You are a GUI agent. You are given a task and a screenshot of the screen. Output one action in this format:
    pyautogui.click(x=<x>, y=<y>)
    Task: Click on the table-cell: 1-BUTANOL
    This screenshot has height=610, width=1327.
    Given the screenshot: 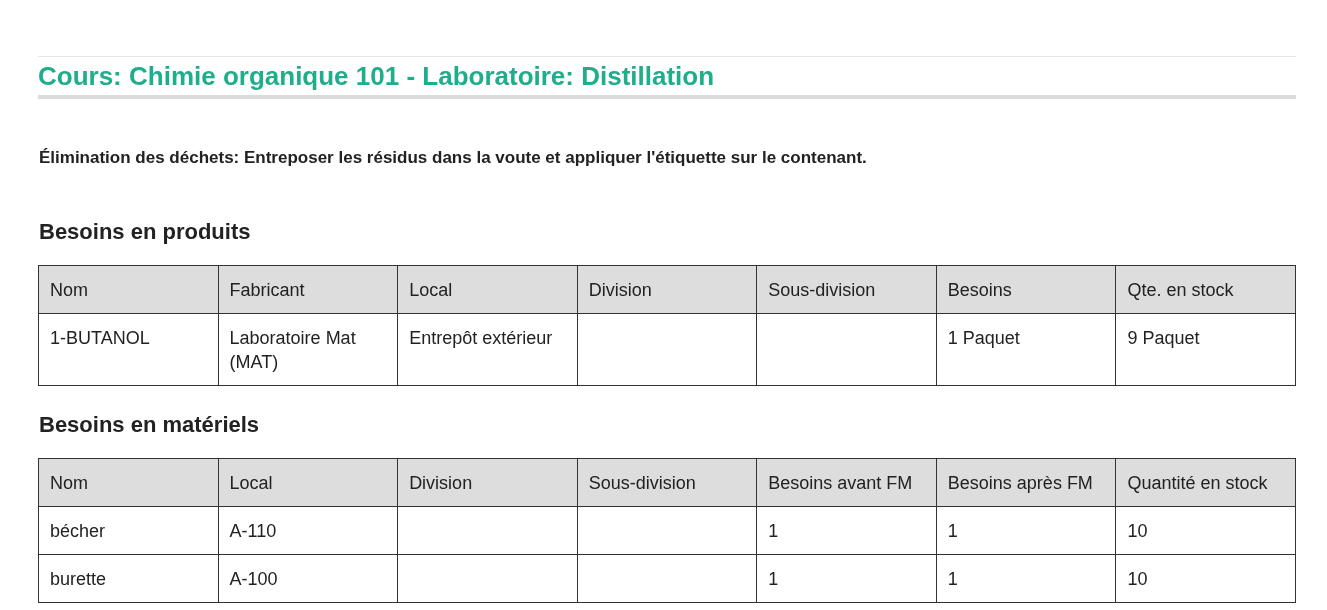 What is the action you would take?
    pyautogui.click(x=100, y=338)
    